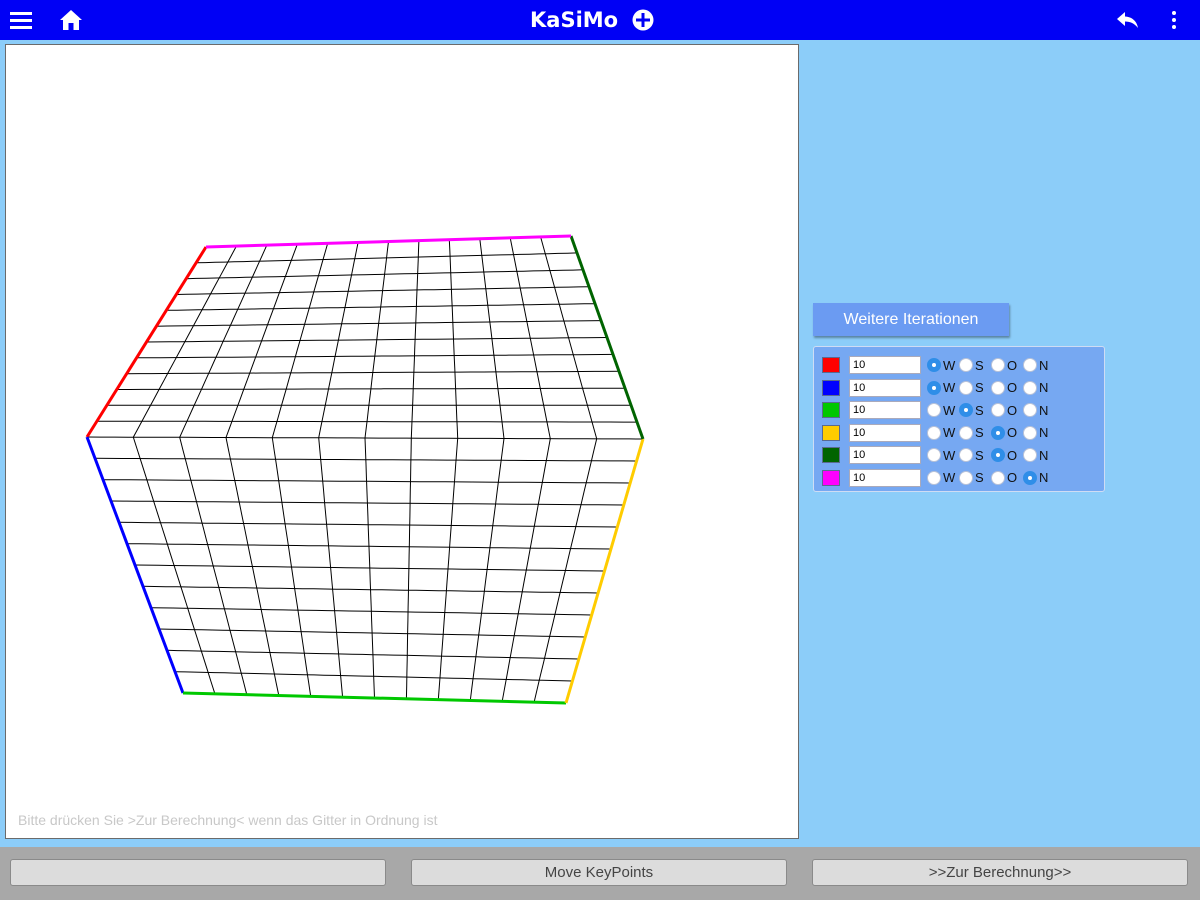 The width and height of the screenshot is (1200, 900). I want to click on empty-toolbar-button, so click(198, 872).